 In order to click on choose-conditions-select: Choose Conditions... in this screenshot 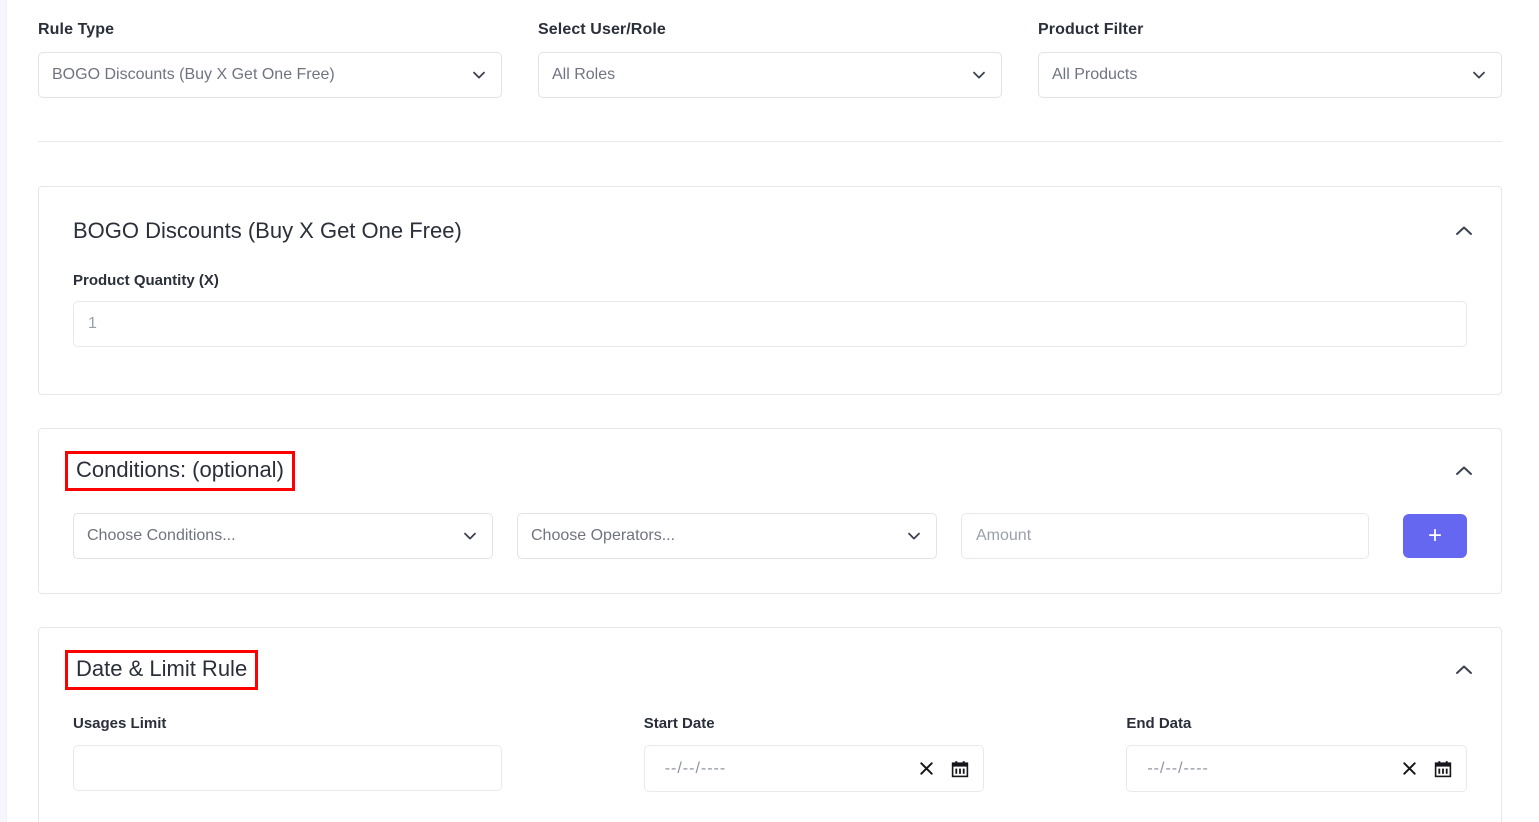, I will do `click(283, 536)`.